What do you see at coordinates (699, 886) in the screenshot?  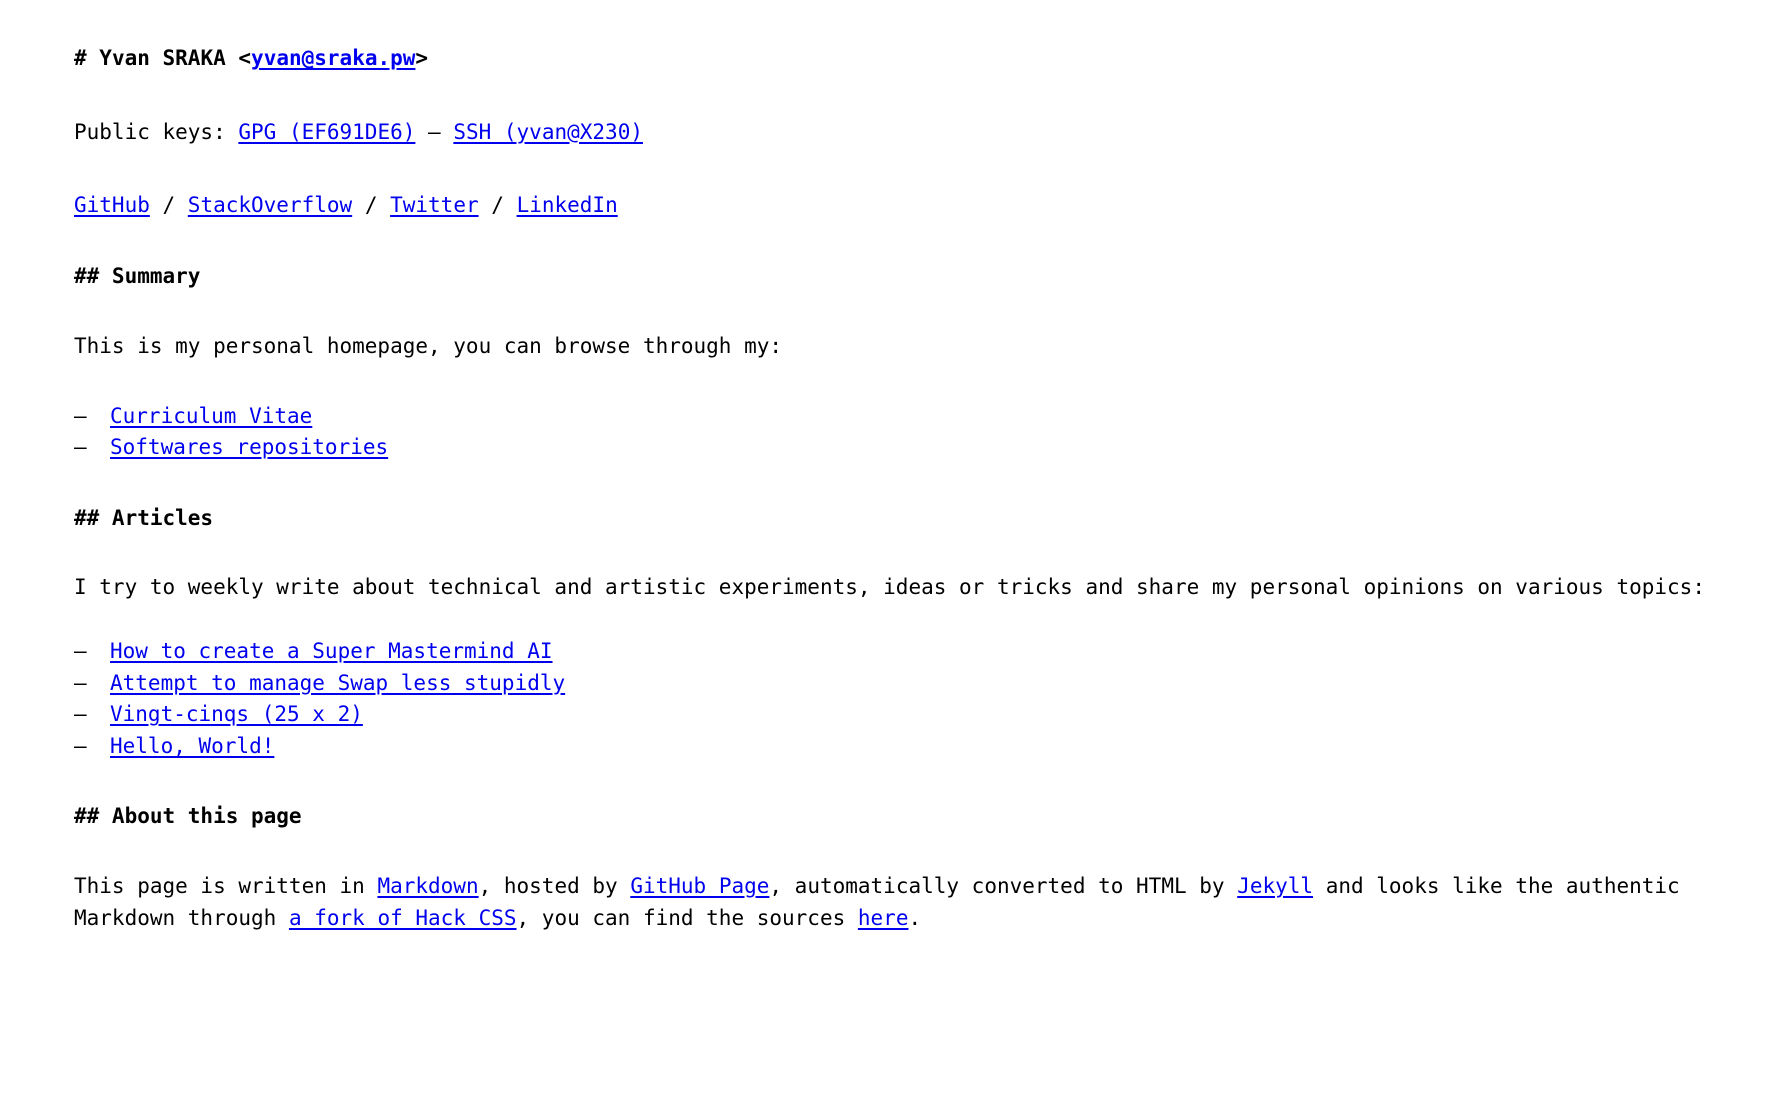 I see `github-page-link: GitHub Page` at bounding box center [699, 886].